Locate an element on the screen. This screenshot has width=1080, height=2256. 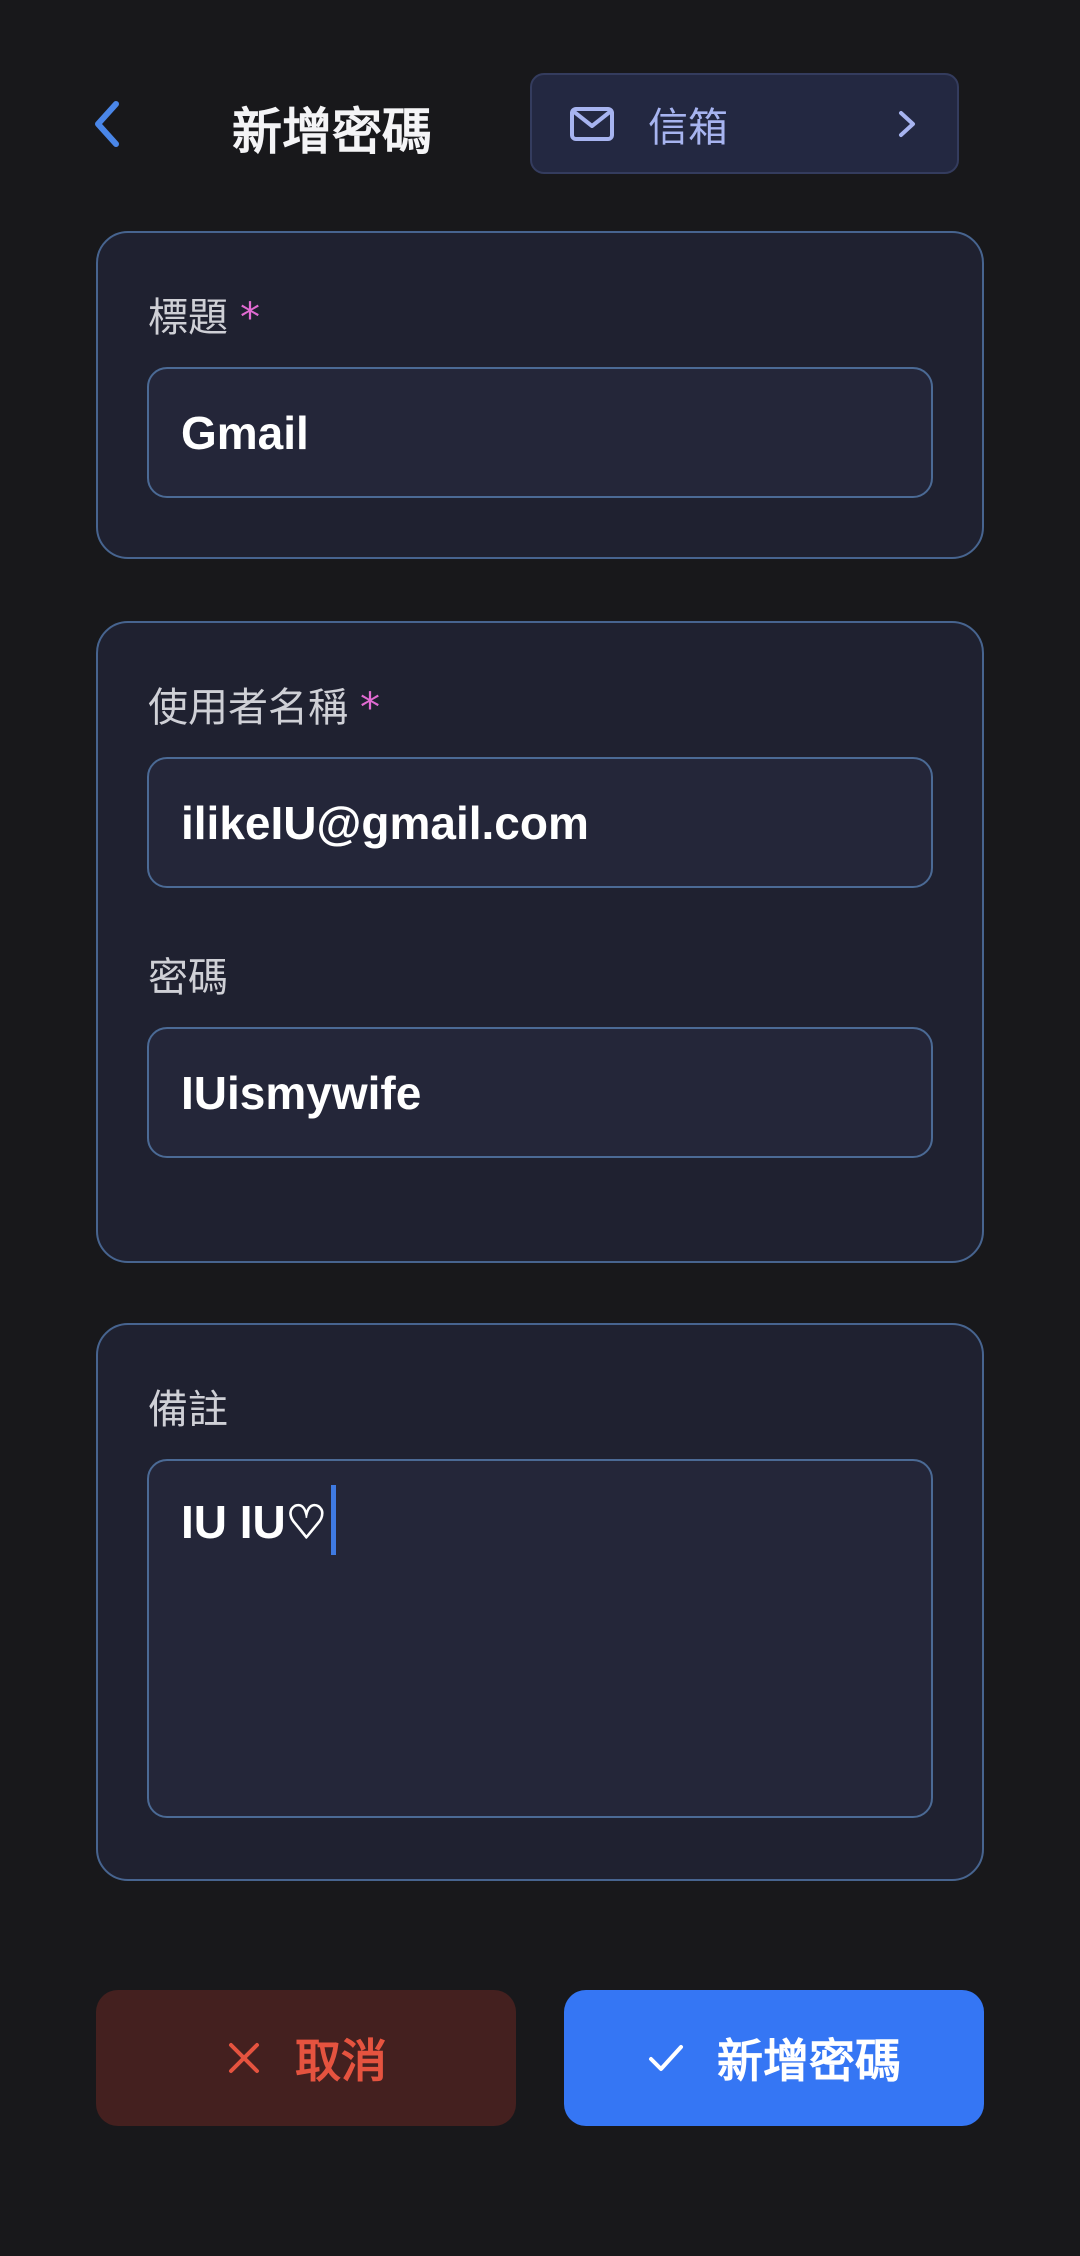
username-input: ilikeIU@gmail.com is located at coordinates (540, 822).